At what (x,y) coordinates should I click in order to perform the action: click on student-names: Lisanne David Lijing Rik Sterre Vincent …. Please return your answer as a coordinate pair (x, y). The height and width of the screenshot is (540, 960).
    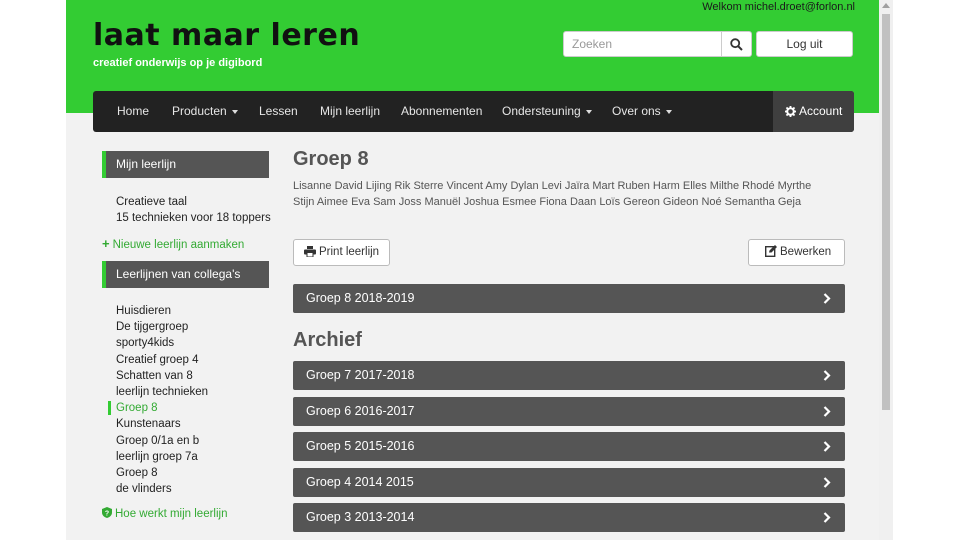
    Looking at the image, I should click on (565, 194).